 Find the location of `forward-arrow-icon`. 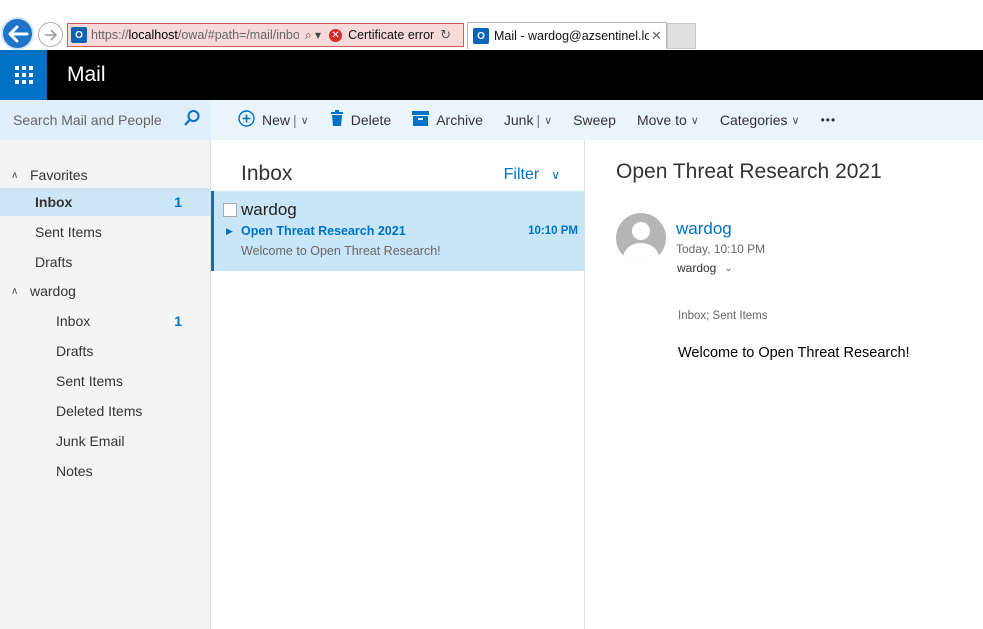

forward-arrow-icon is located at coordinates (50, 34).